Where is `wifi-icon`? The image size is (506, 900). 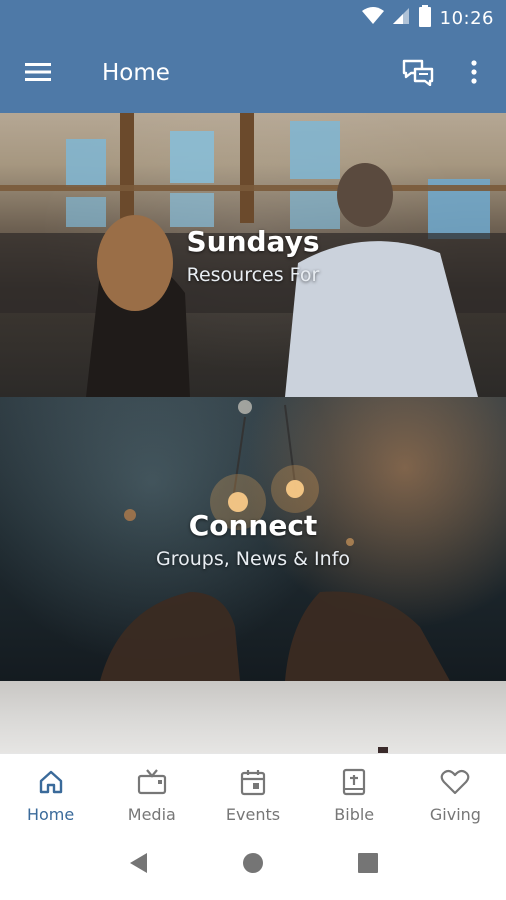
wifi-icon is located at coordinates (372, 18).